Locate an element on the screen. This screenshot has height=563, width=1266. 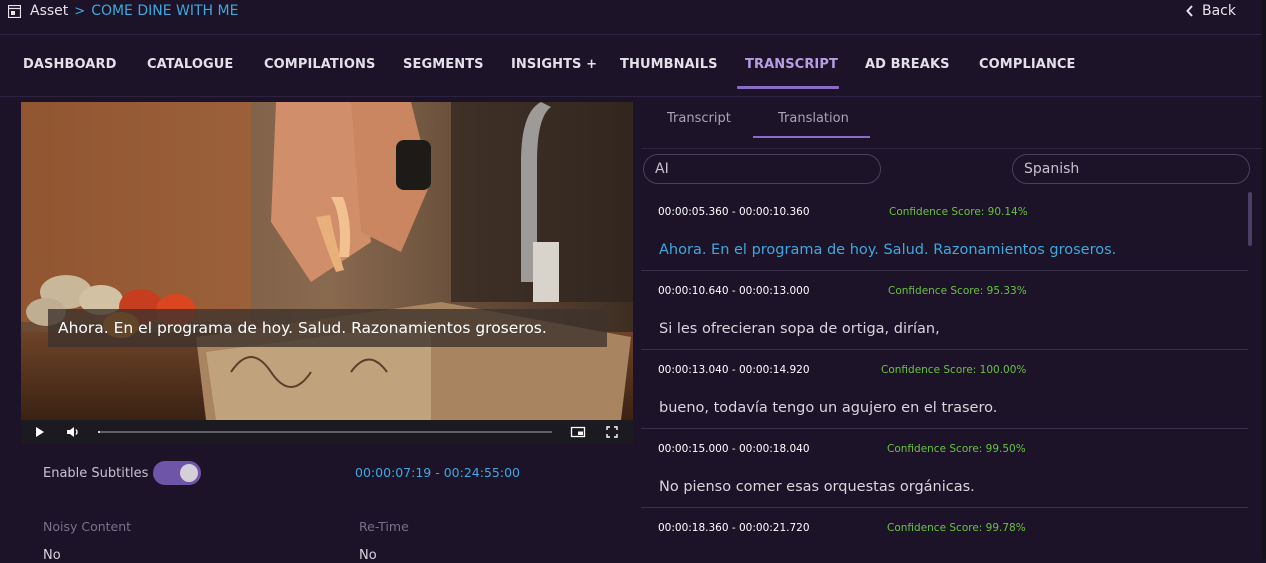
segment-time: 00:00:18.360 - 00:00:21.720 is located at coordinates (734, 528).